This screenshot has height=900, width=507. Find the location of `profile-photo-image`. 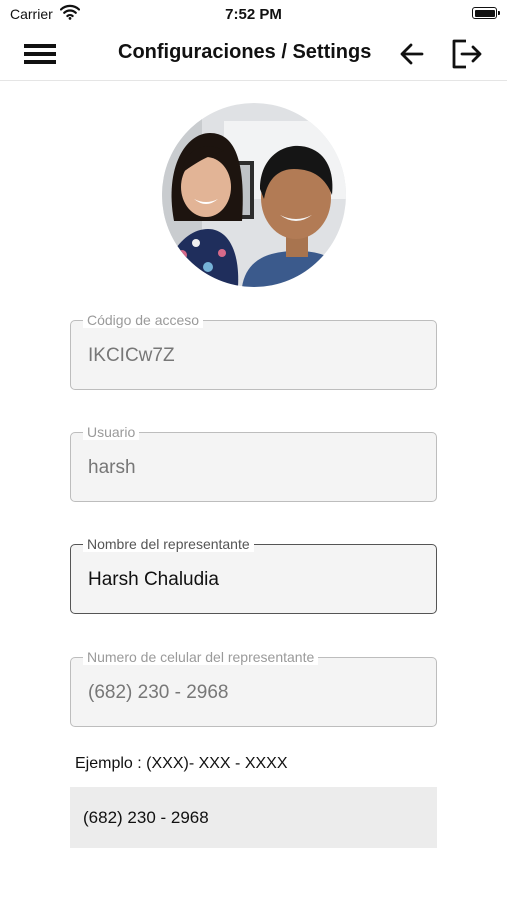

profile-photo-image is located at coordinates (254, 195).